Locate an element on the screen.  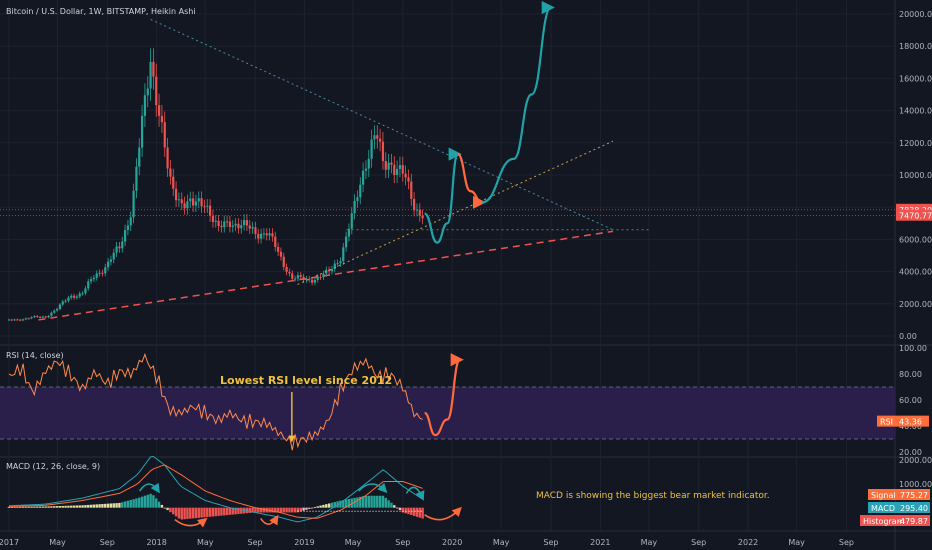
macd-tick-label: 1000.00 is located at coordinates (915, 484).